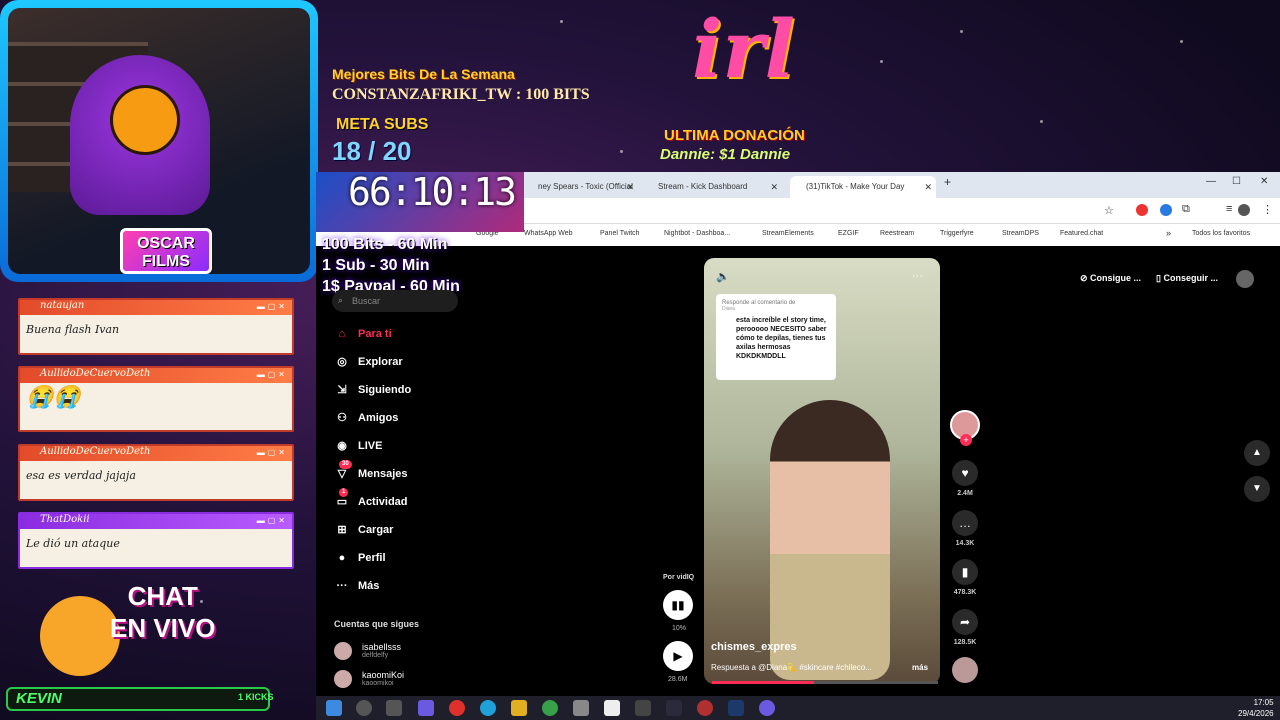 The height and width of the screenshot is (720, 1280). Describe the element at coordinates (643, 708) in the screenshot. I see `obs-icon` at that location.